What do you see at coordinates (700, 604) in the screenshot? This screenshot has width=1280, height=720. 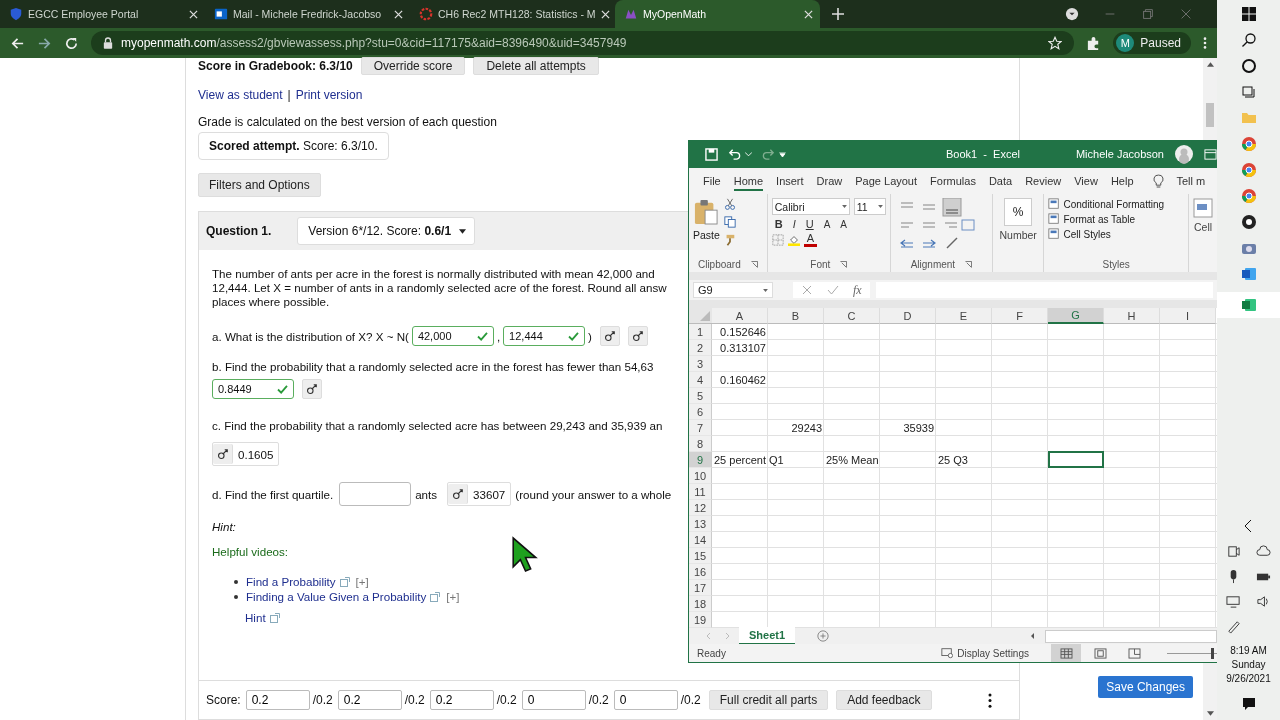 I see `row-header: 18` at bounding box center [700, 604].